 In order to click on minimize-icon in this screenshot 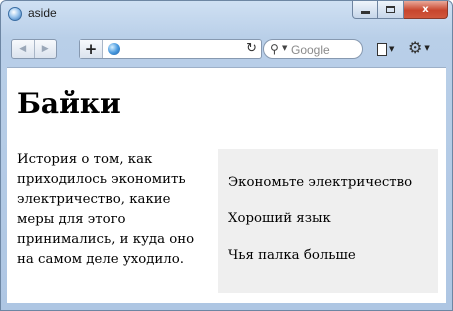, I will do `click(365, 12)`.